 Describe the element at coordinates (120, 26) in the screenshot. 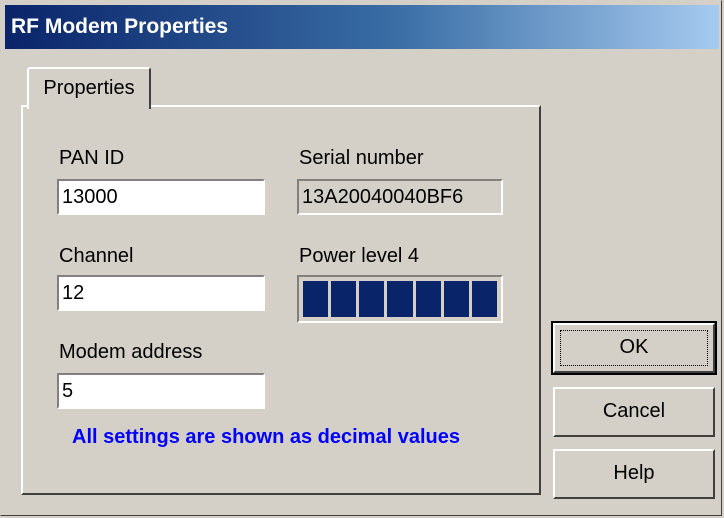

I see `window-title: RF Modem Properties` at that location.